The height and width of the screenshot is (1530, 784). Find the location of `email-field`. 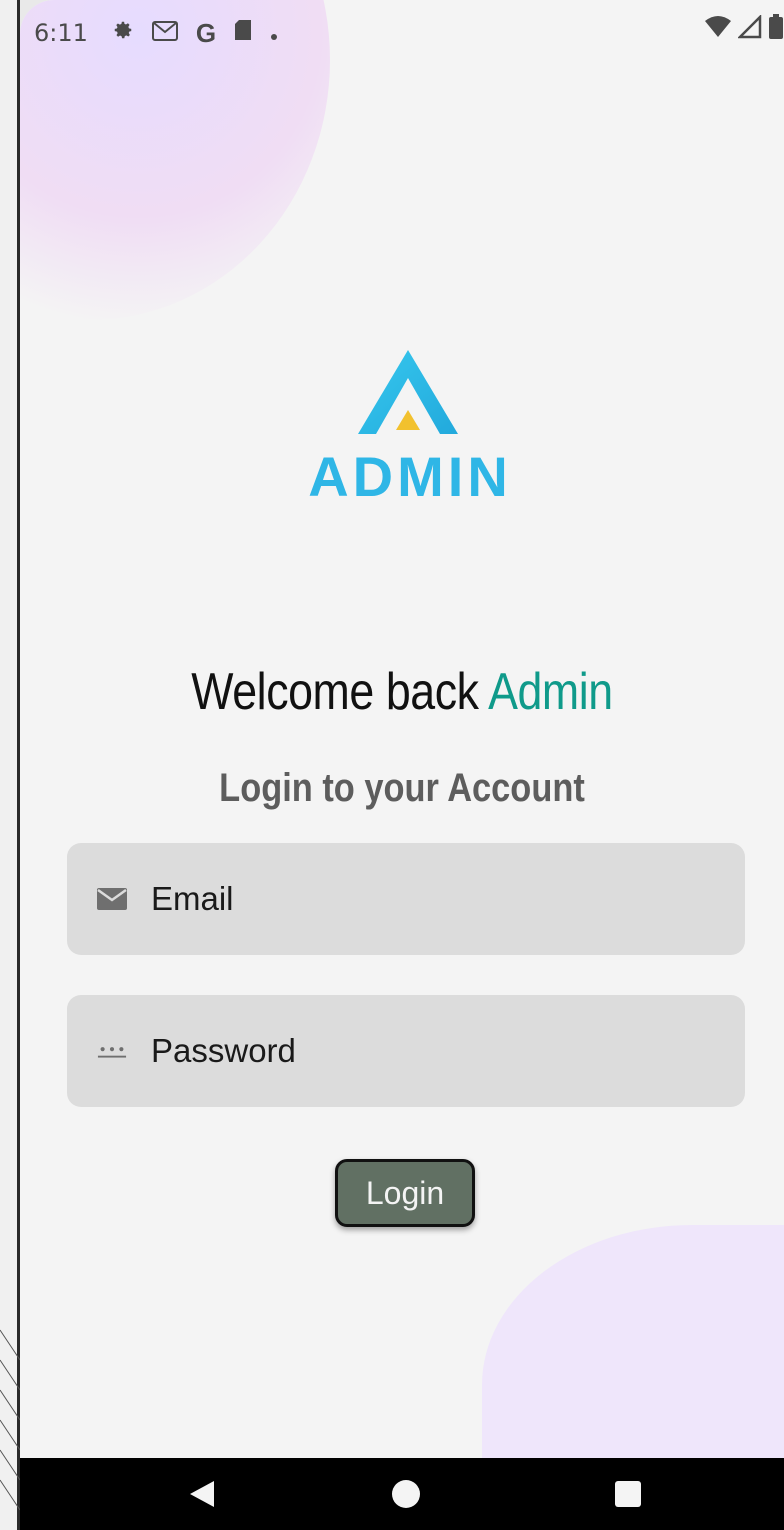

email-field is located at coordinates (406, 899).